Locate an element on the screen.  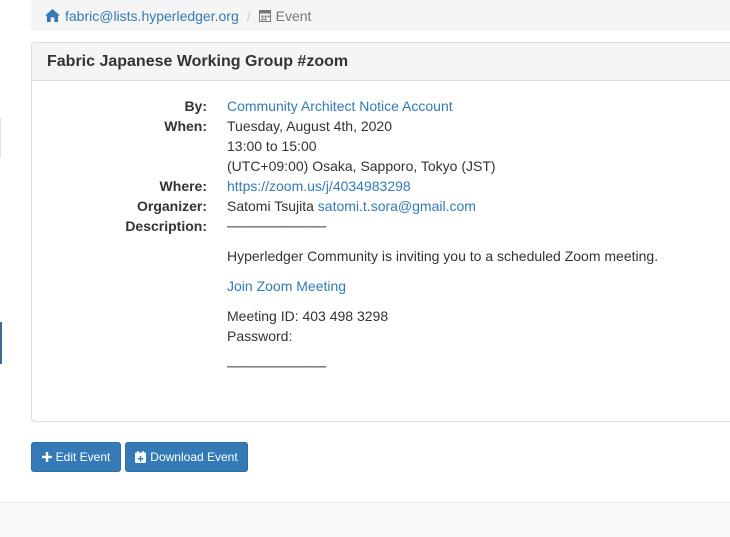
meeting-password: Password: is located at coordinates (260, 336).